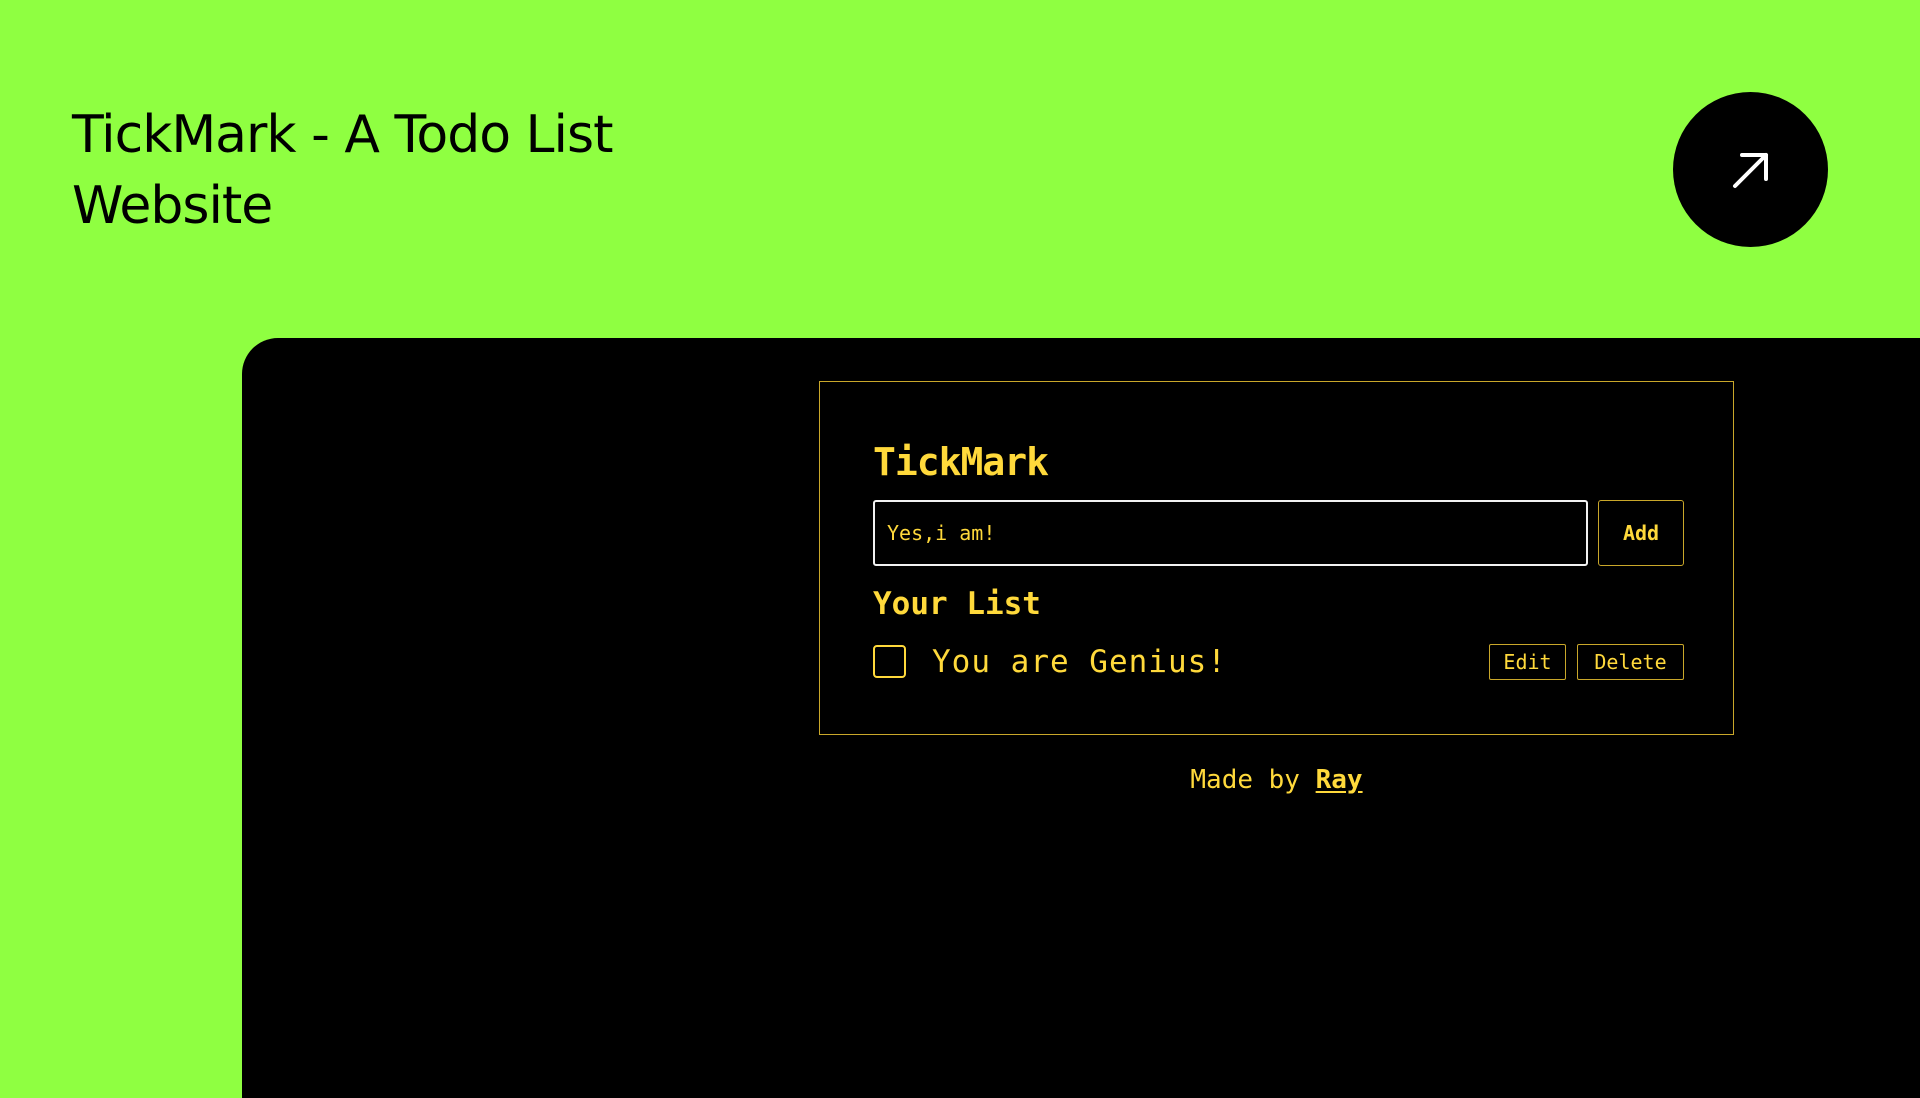 This screenshot has height=1098, width=1920. What do you see at coordinates (172, 206) in the screenshot?
I see `headline-line-2: Website` at bounding box center [172, 206].